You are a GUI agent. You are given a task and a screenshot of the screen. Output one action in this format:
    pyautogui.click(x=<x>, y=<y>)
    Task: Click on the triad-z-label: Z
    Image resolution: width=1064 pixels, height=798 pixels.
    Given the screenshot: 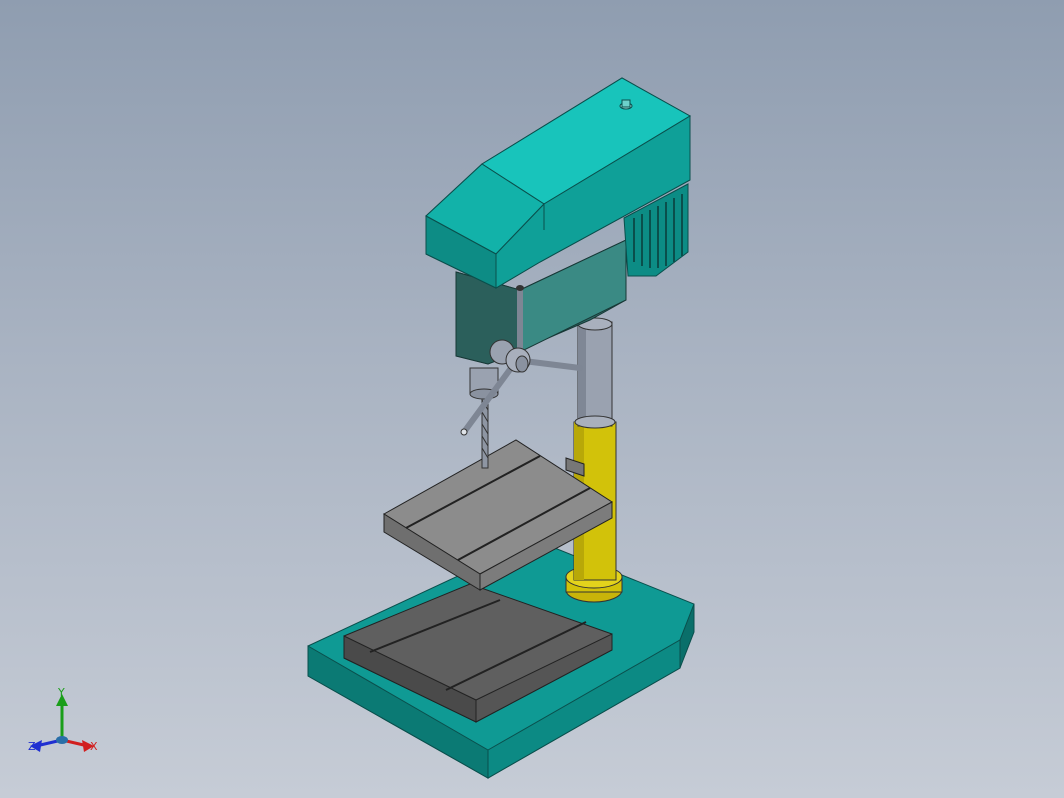 What is the action you would take?
    pyautogui.click(x=32, y=746)
    